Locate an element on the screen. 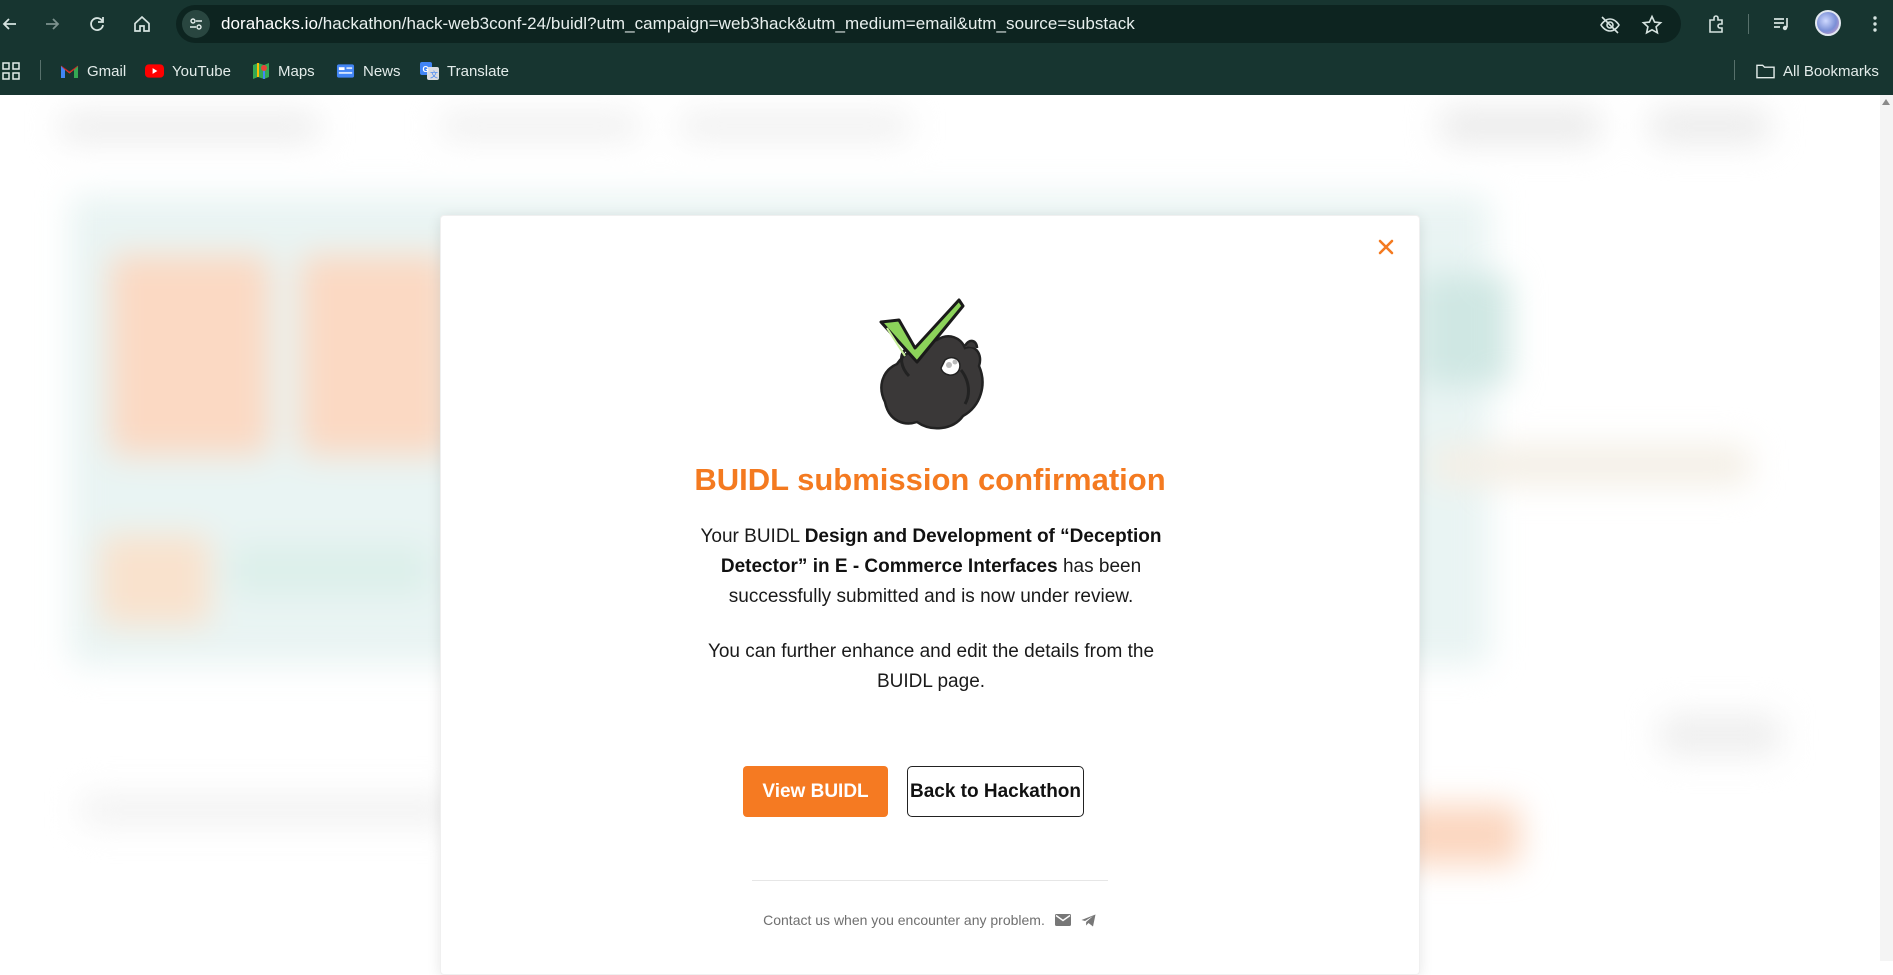 The height and width of the screenshot is (975, 1893). eye-slash-icon is located at coordinates (1610, 25).